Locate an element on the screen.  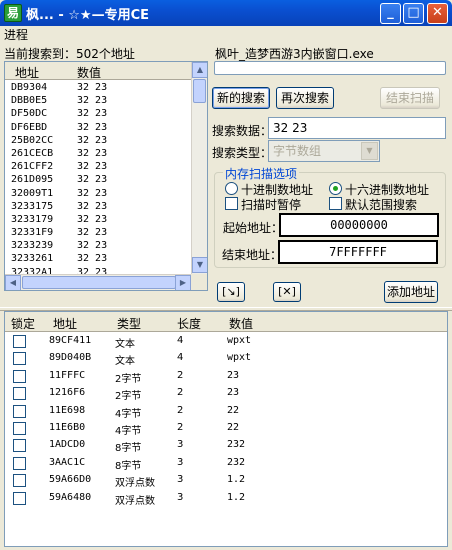
hex-radio is located at coordinates (335, 188).